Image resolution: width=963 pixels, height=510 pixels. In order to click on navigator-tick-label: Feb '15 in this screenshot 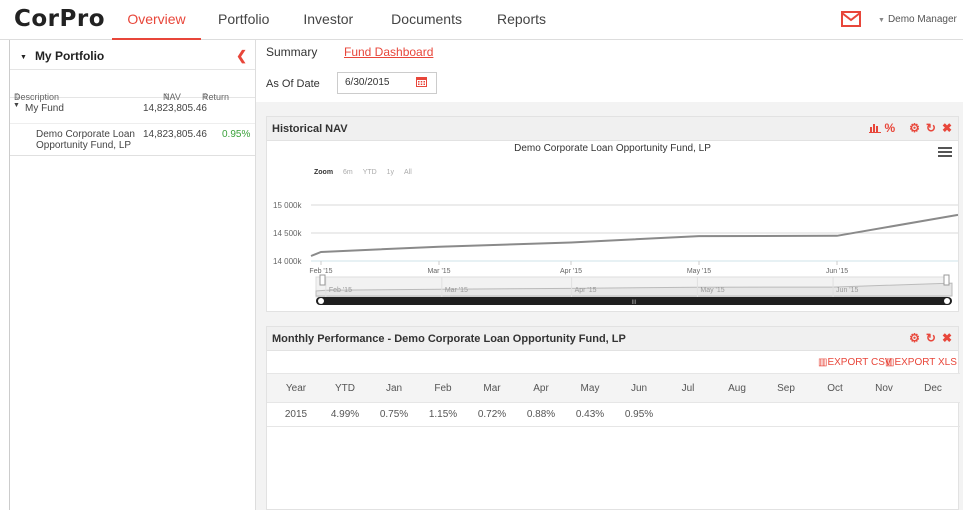, I will do `click(340, 290)`.